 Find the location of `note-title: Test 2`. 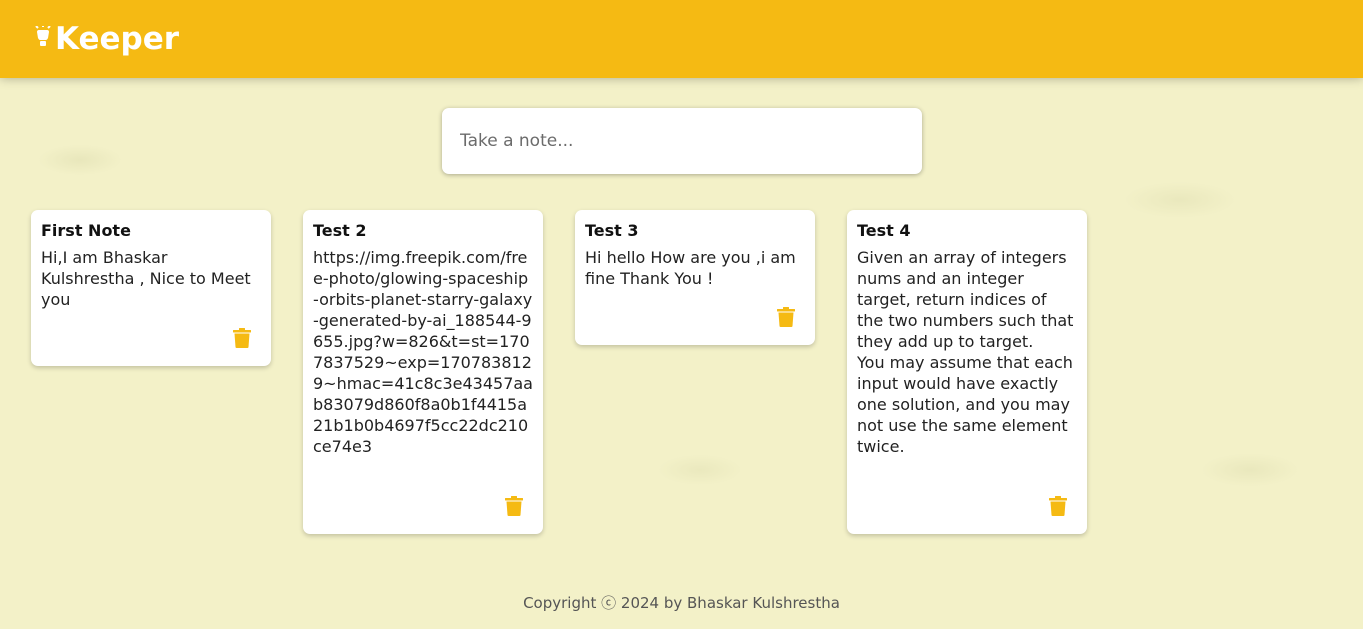

note-title: Test 2 is located at coordinates (340, 230).